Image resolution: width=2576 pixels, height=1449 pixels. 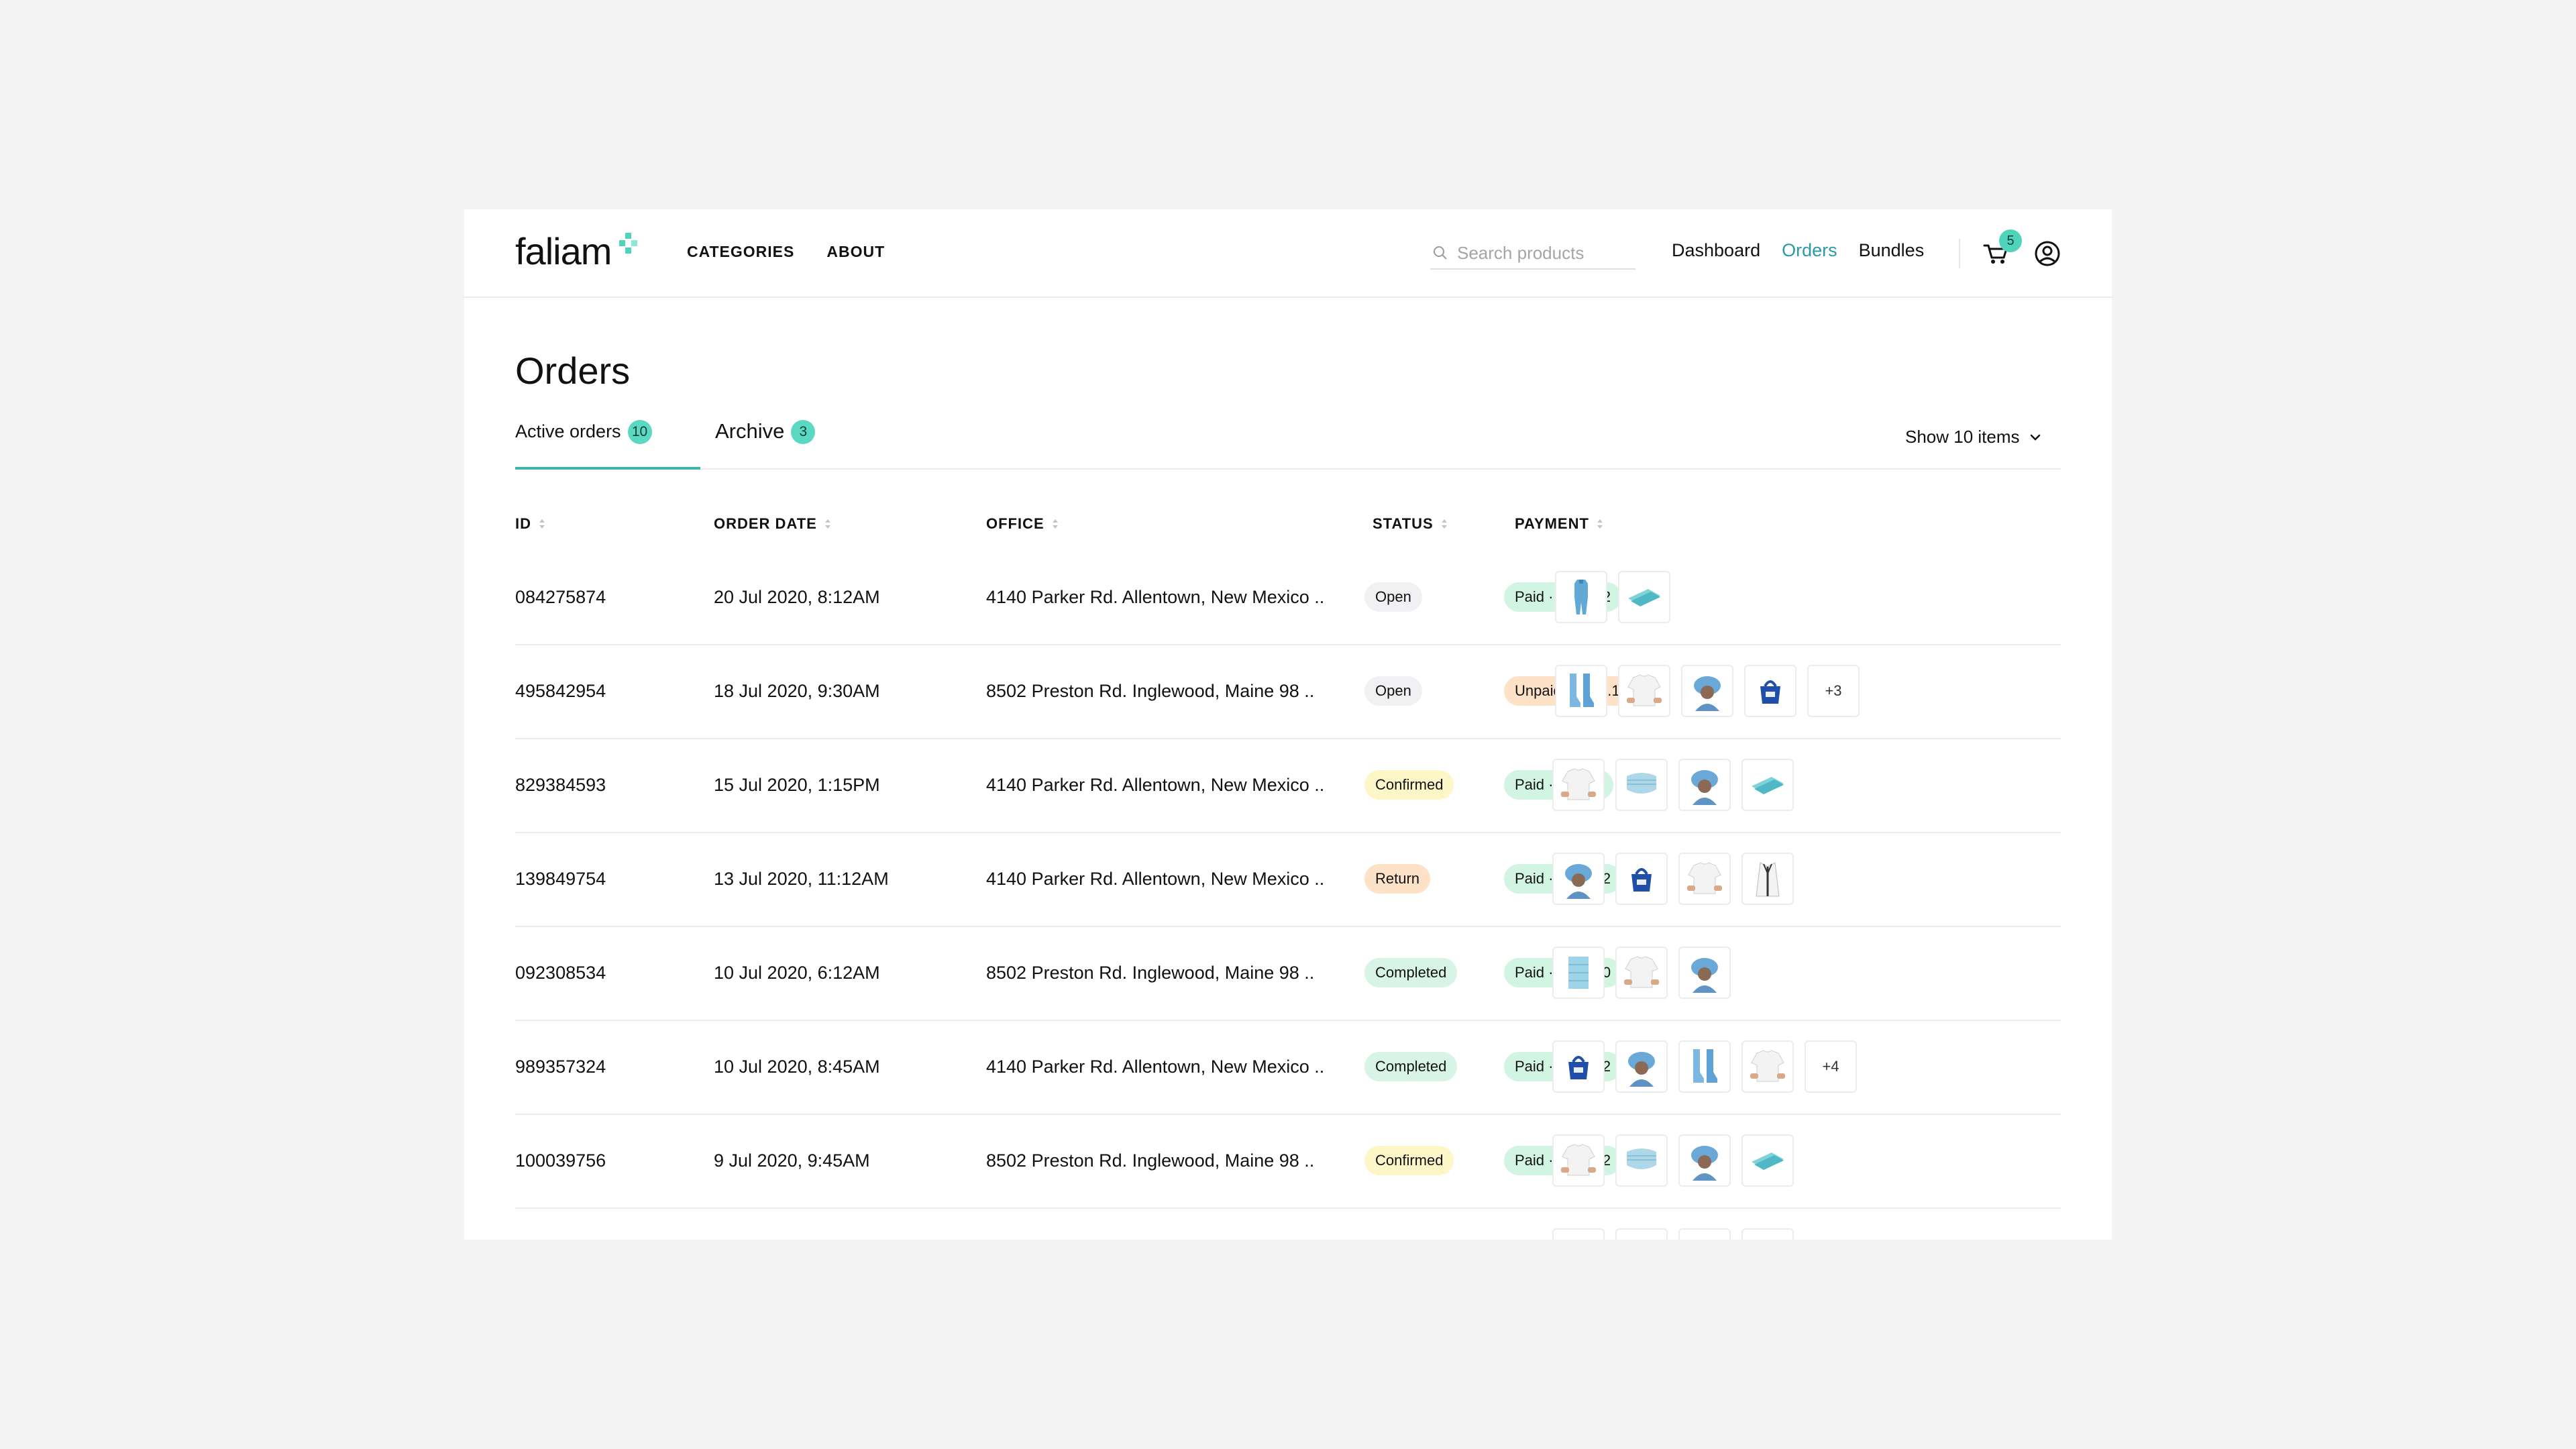 What do you see at coordinates (560, 878) in the screenshot?
I see `order-id: 139849754` at bounding box center [560, 878].